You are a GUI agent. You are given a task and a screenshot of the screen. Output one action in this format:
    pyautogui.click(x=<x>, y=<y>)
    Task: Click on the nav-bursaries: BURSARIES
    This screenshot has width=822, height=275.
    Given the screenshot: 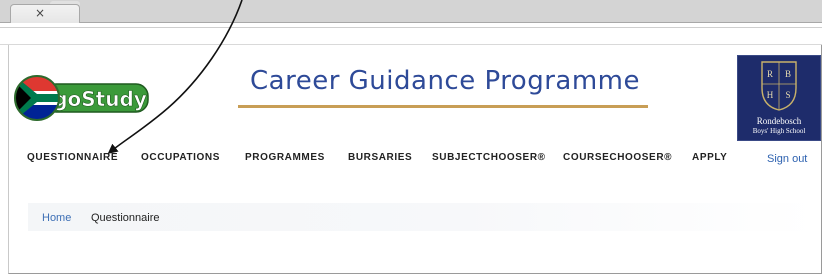 What is the action you would take?
    pyautogui.click(x=380, y=157)
    